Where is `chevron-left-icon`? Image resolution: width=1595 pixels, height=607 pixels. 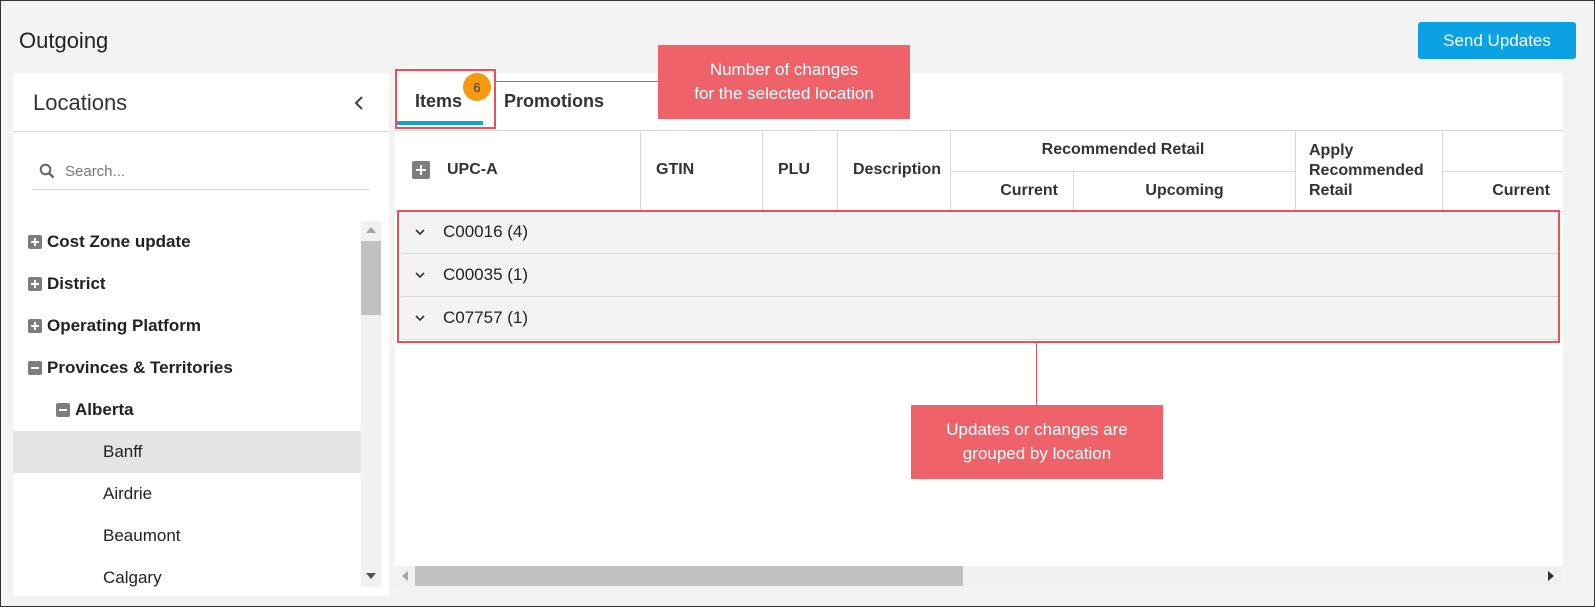 chevron-left-icon is located at coordinates (358, 103).